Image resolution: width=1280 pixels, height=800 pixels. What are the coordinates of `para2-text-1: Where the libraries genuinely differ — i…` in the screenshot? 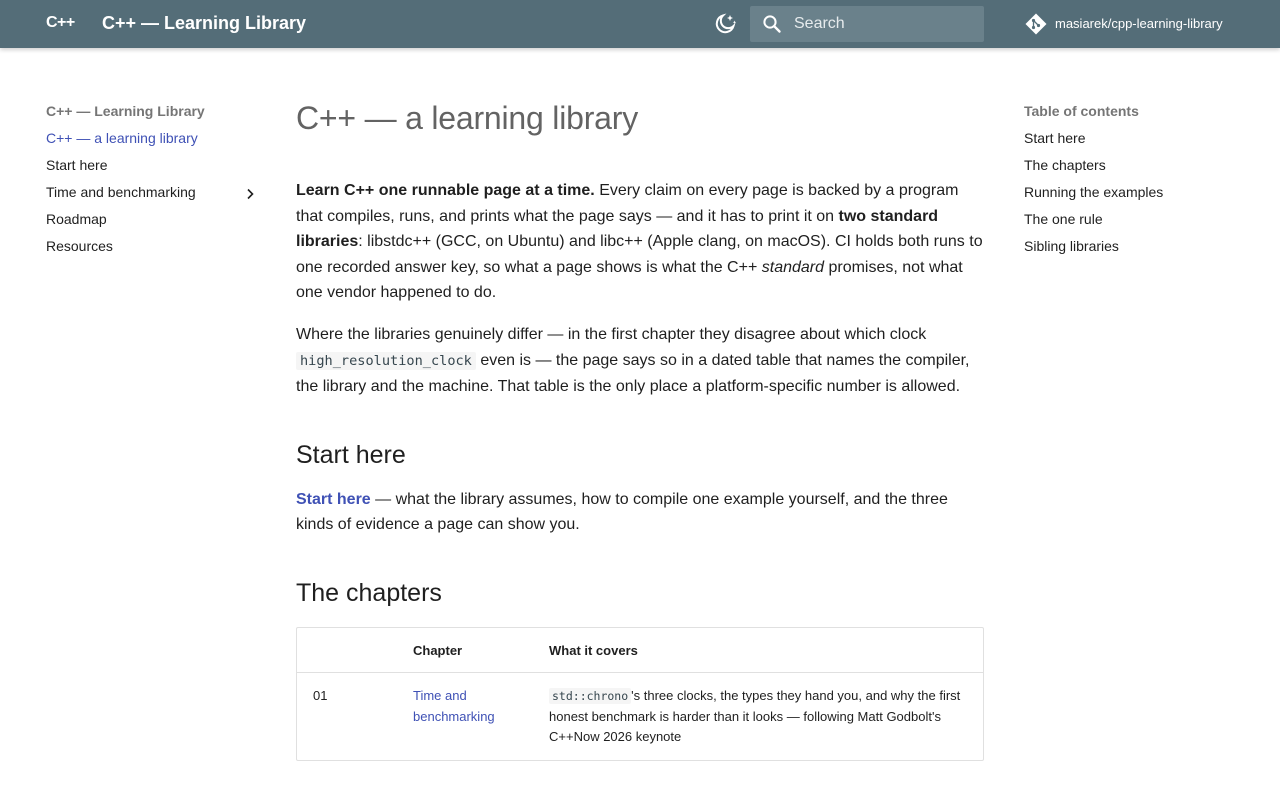 It's located at (611, 334).